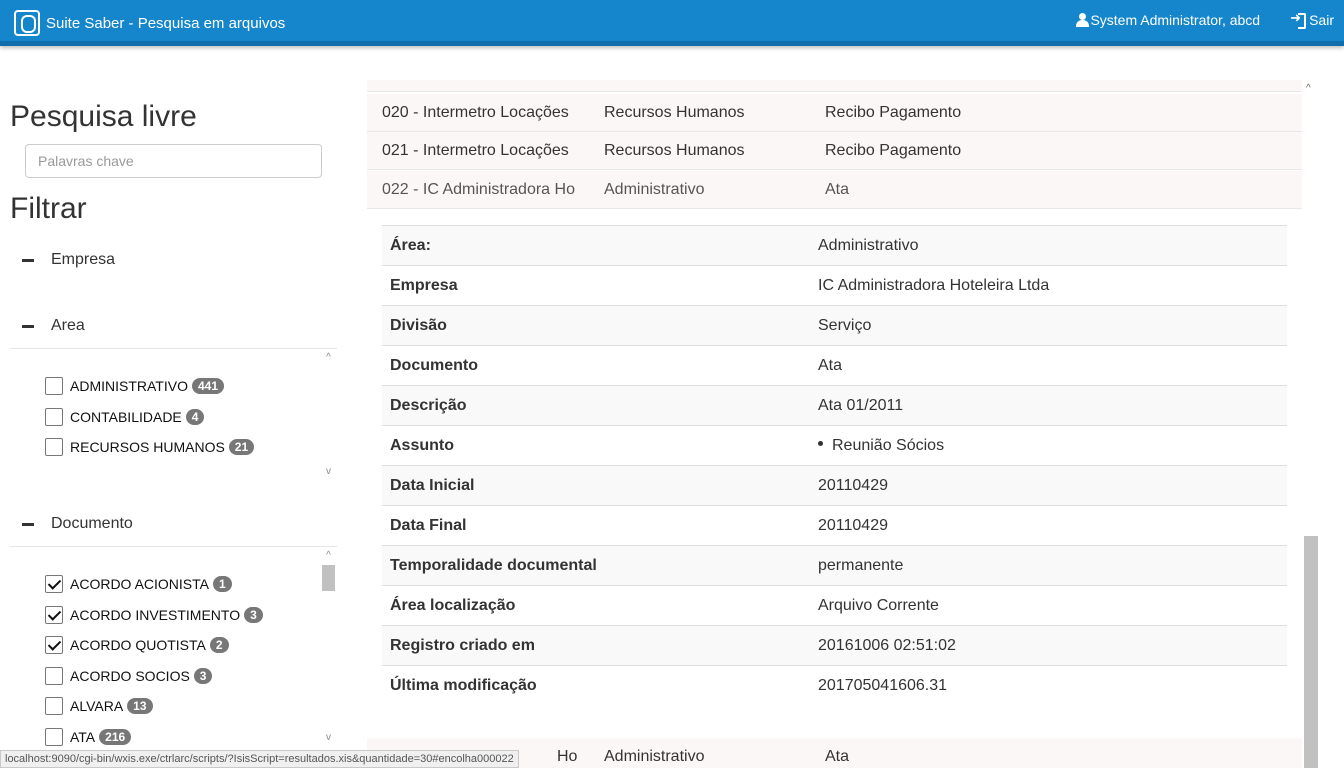  What do you see at coordinates (830, 365) in the screenshot?
I see `detail-value: Ata` at bounding box center [830, 365].